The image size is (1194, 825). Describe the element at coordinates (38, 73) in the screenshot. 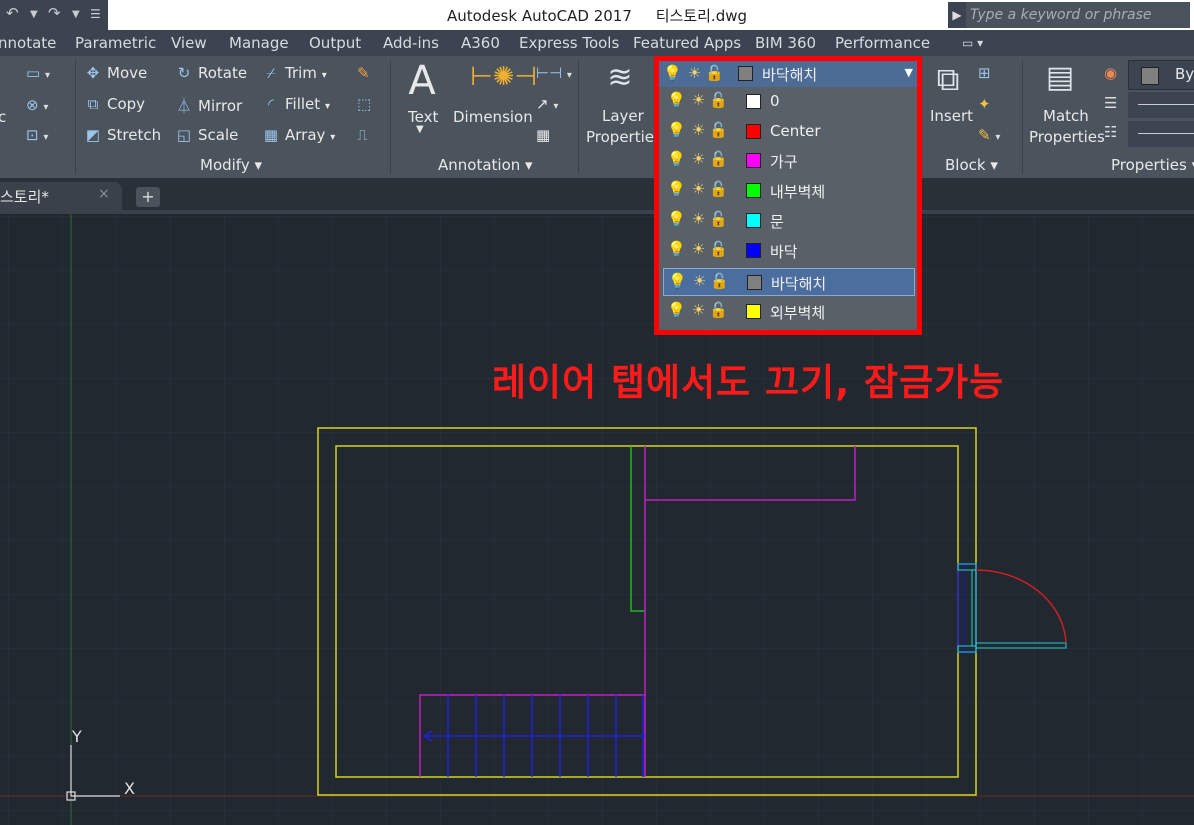

I see `rectangle-icon: ▭ ▾` at that location.